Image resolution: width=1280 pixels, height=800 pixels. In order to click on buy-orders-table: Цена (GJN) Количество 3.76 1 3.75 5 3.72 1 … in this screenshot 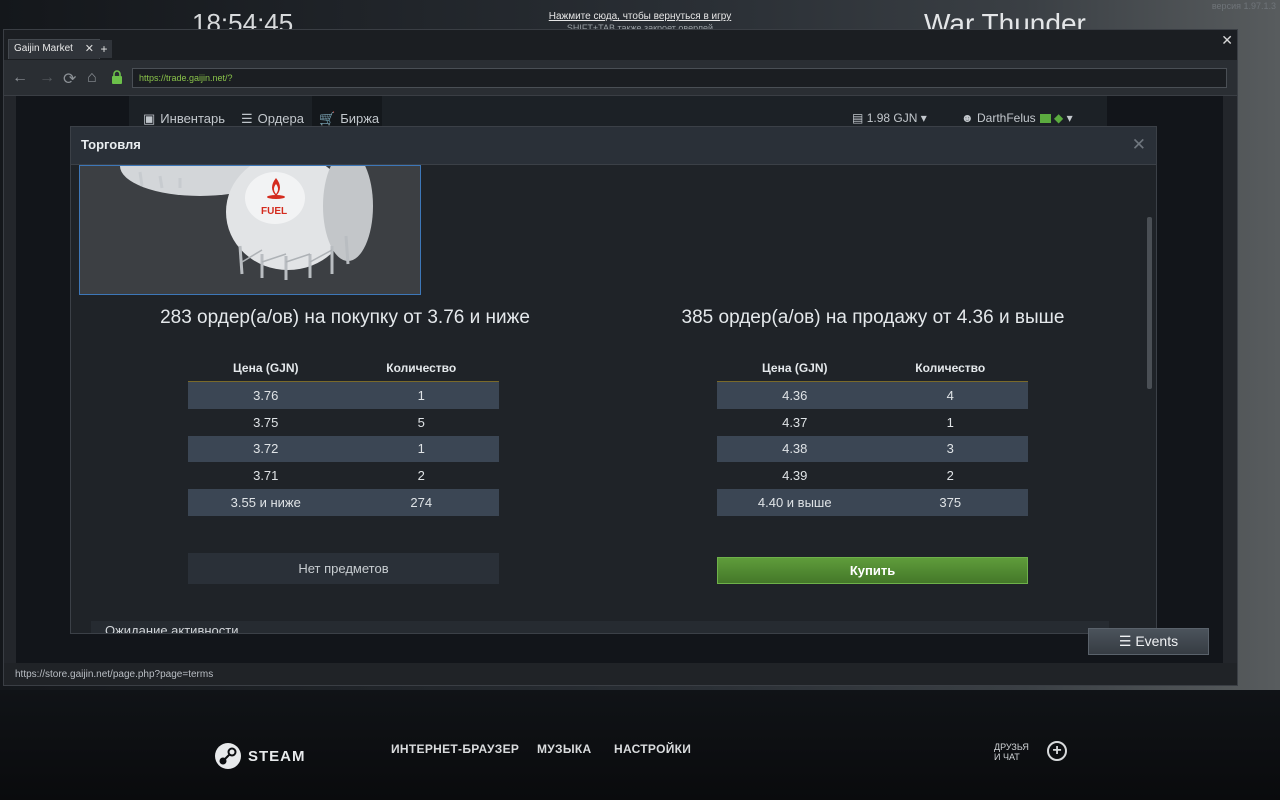, I will do `click(343, 437)`.